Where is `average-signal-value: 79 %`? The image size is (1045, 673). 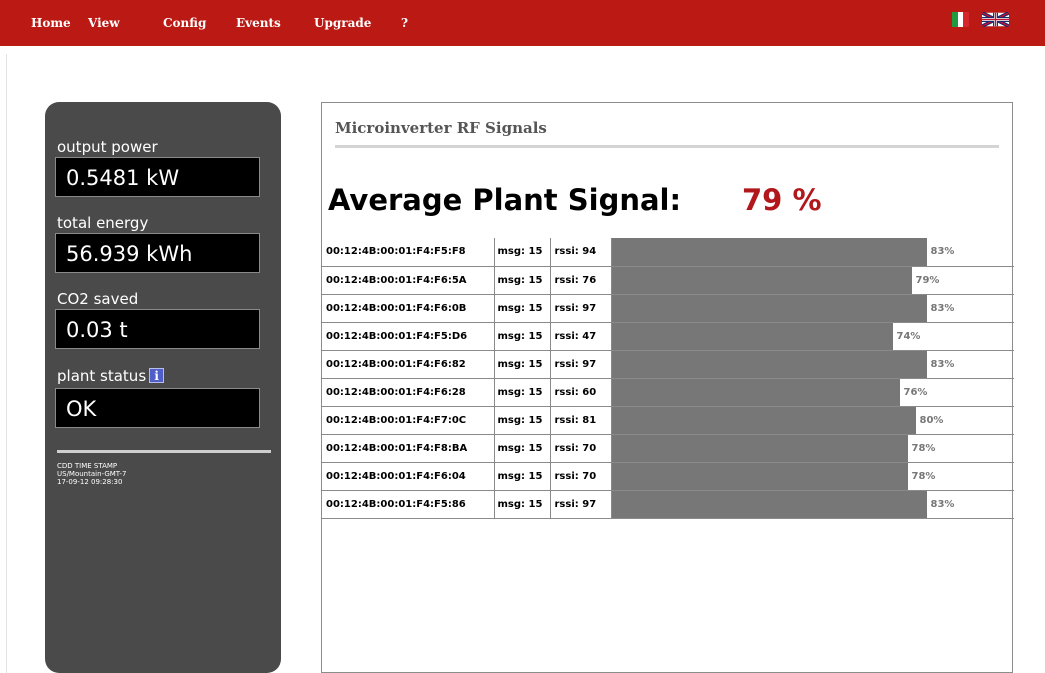 average-signal-value: 79 % is located at coordinates (782, 200).